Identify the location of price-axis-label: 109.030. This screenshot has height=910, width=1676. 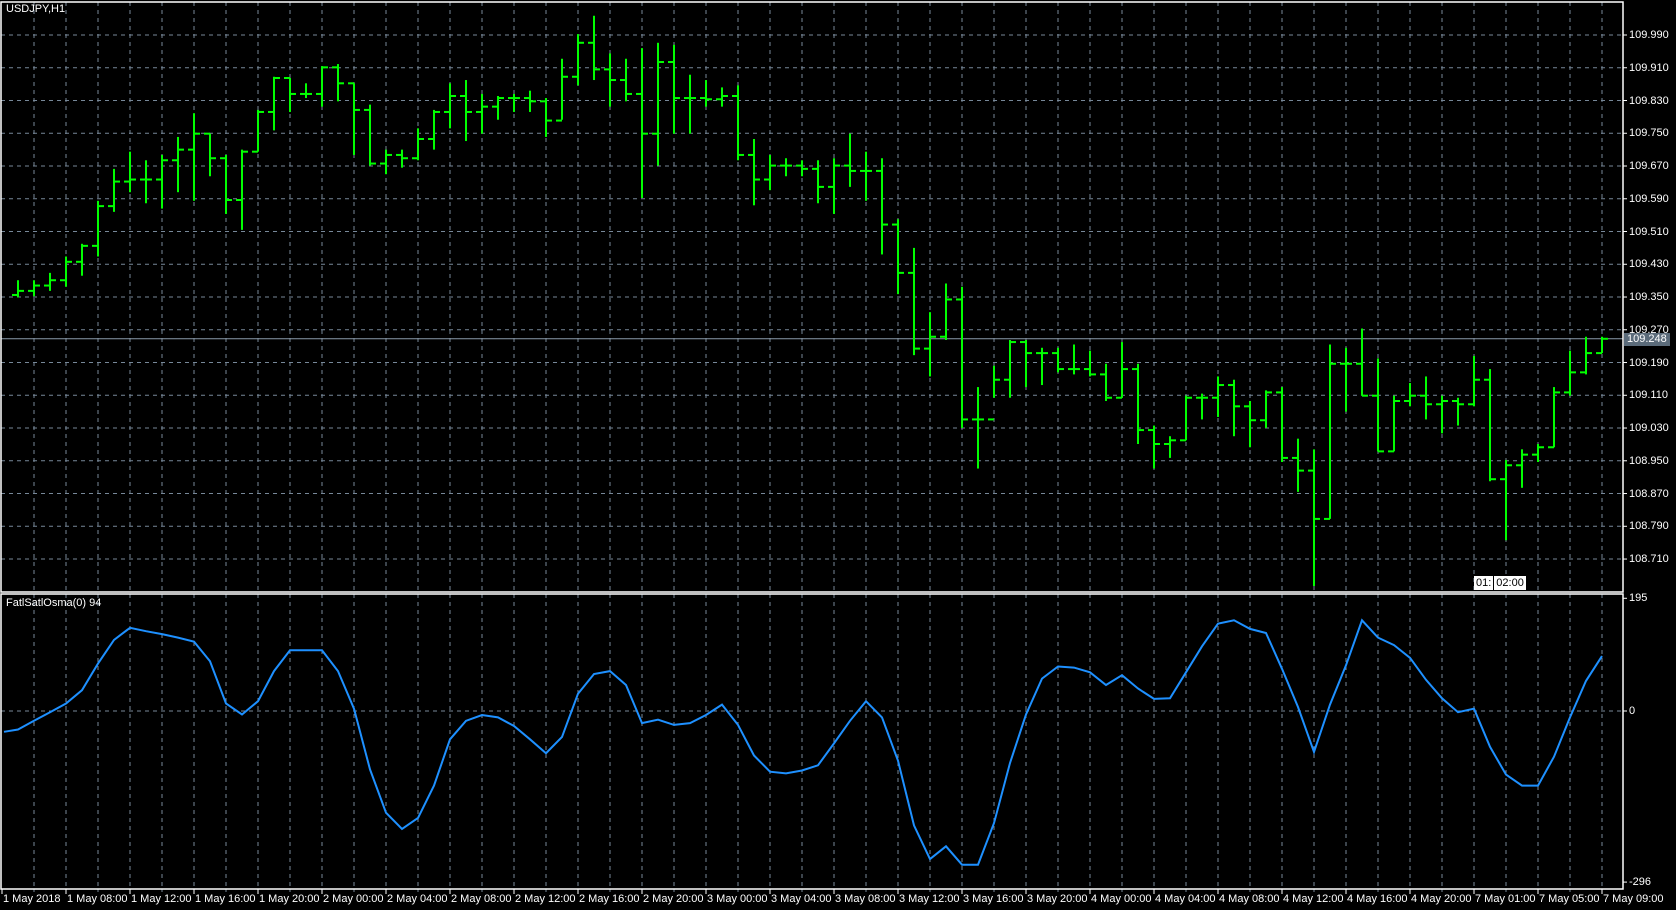
(1649, 428).